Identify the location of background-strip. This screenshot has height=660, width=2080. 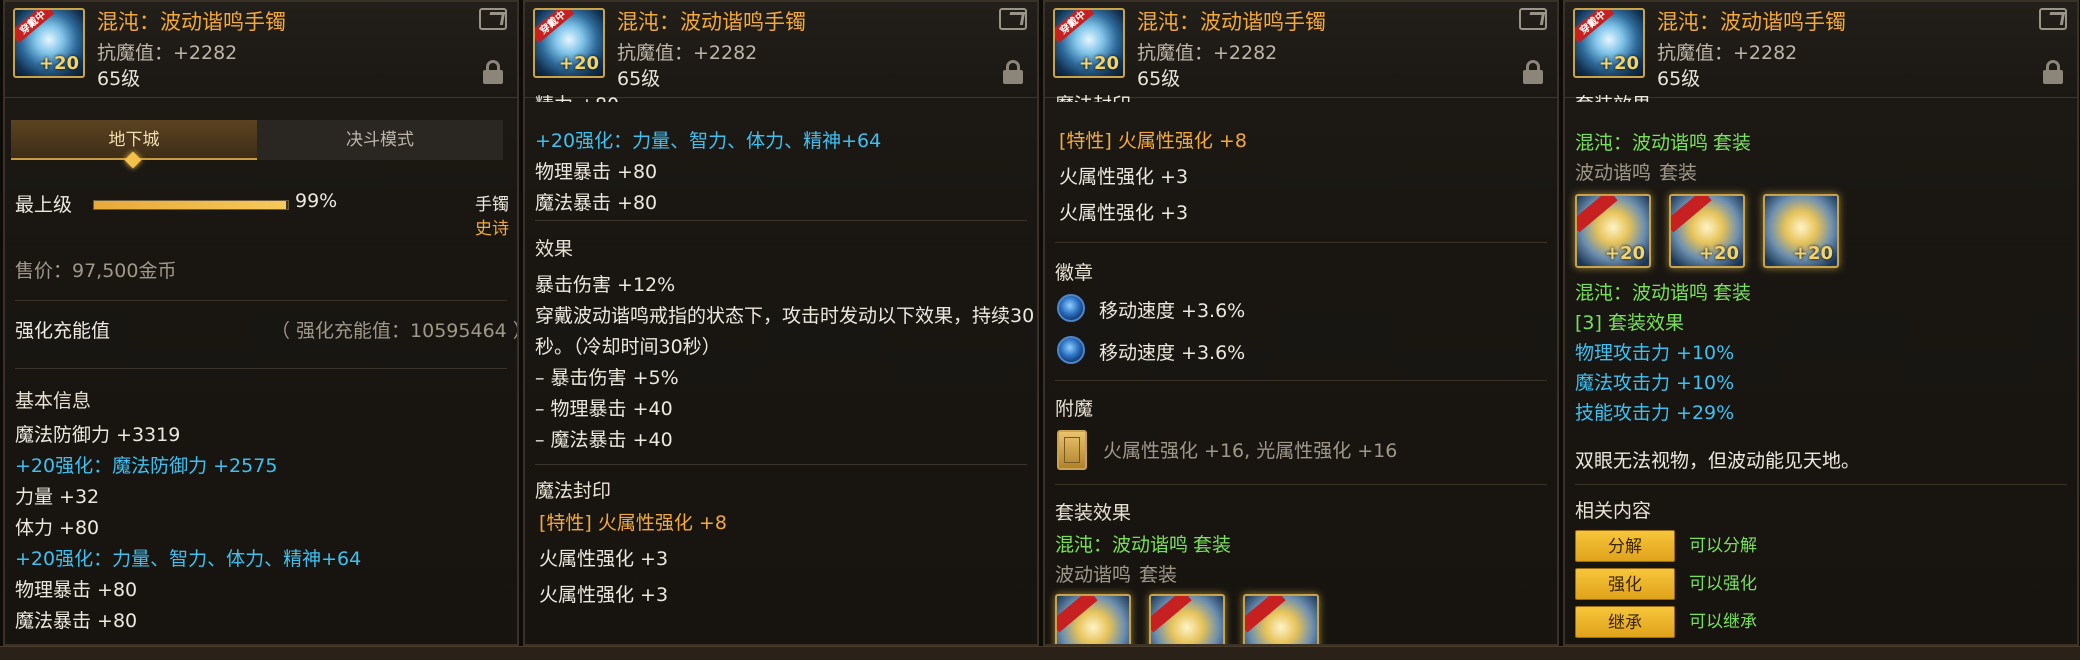
(1040, 653).